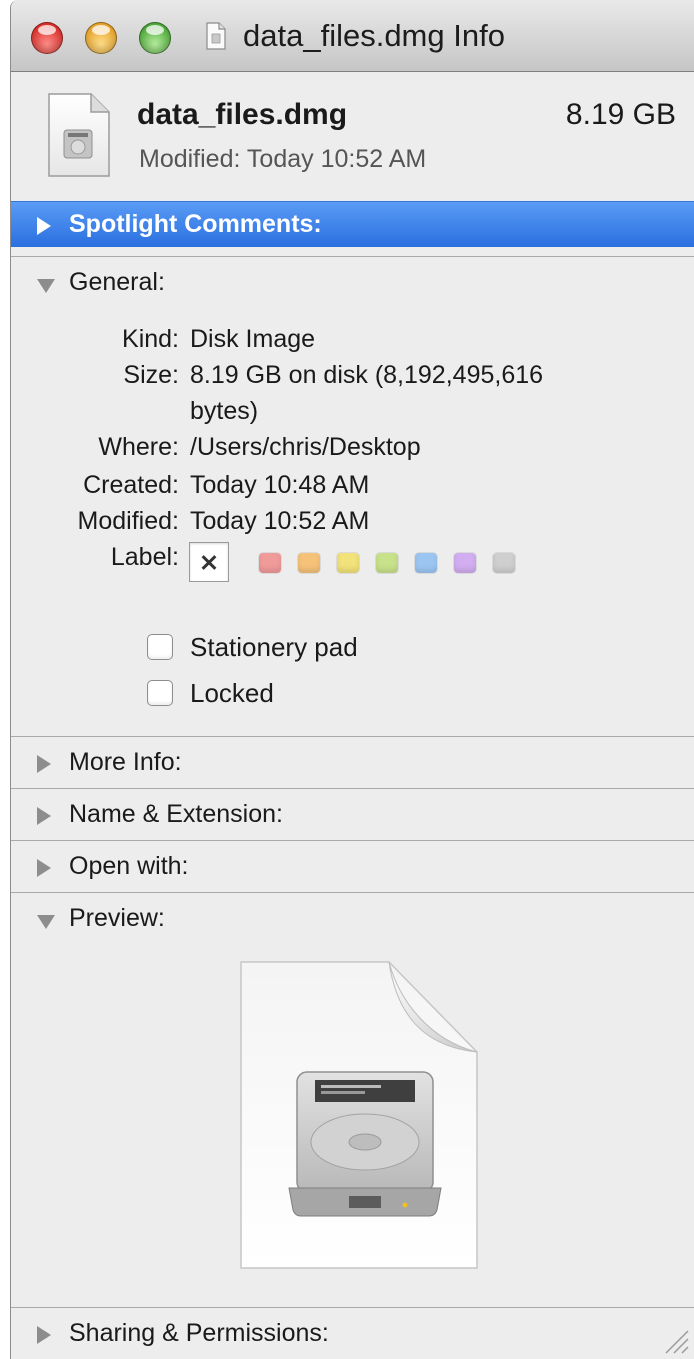 This screenshot has height=1359, width=694. Describe the element at coordinates (232, 693) in the screenshot. I see `locked-label: Locked` at that location.